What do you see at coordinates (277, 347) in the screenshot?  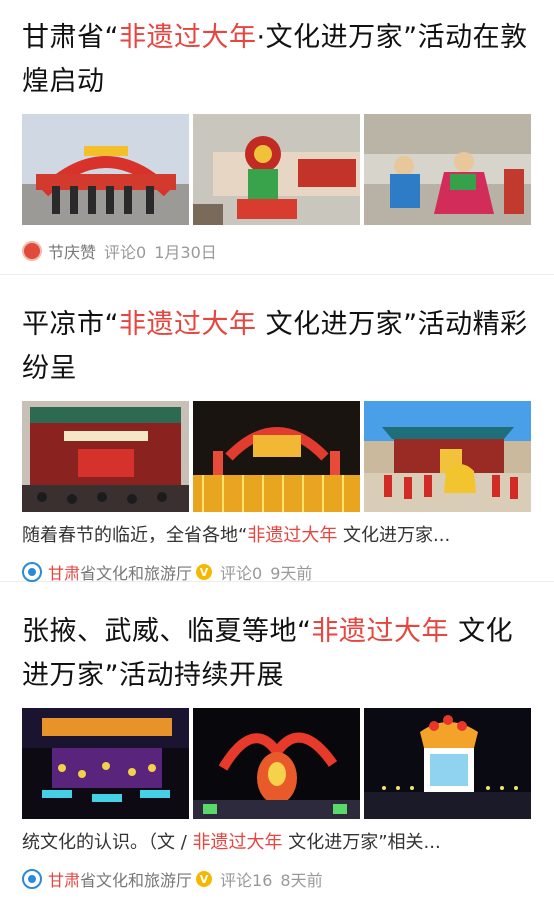 I see `news-title: 平凉市“非遗过大年 文化进万家”活动精彩纷呈` at bounding box center [277, 347].